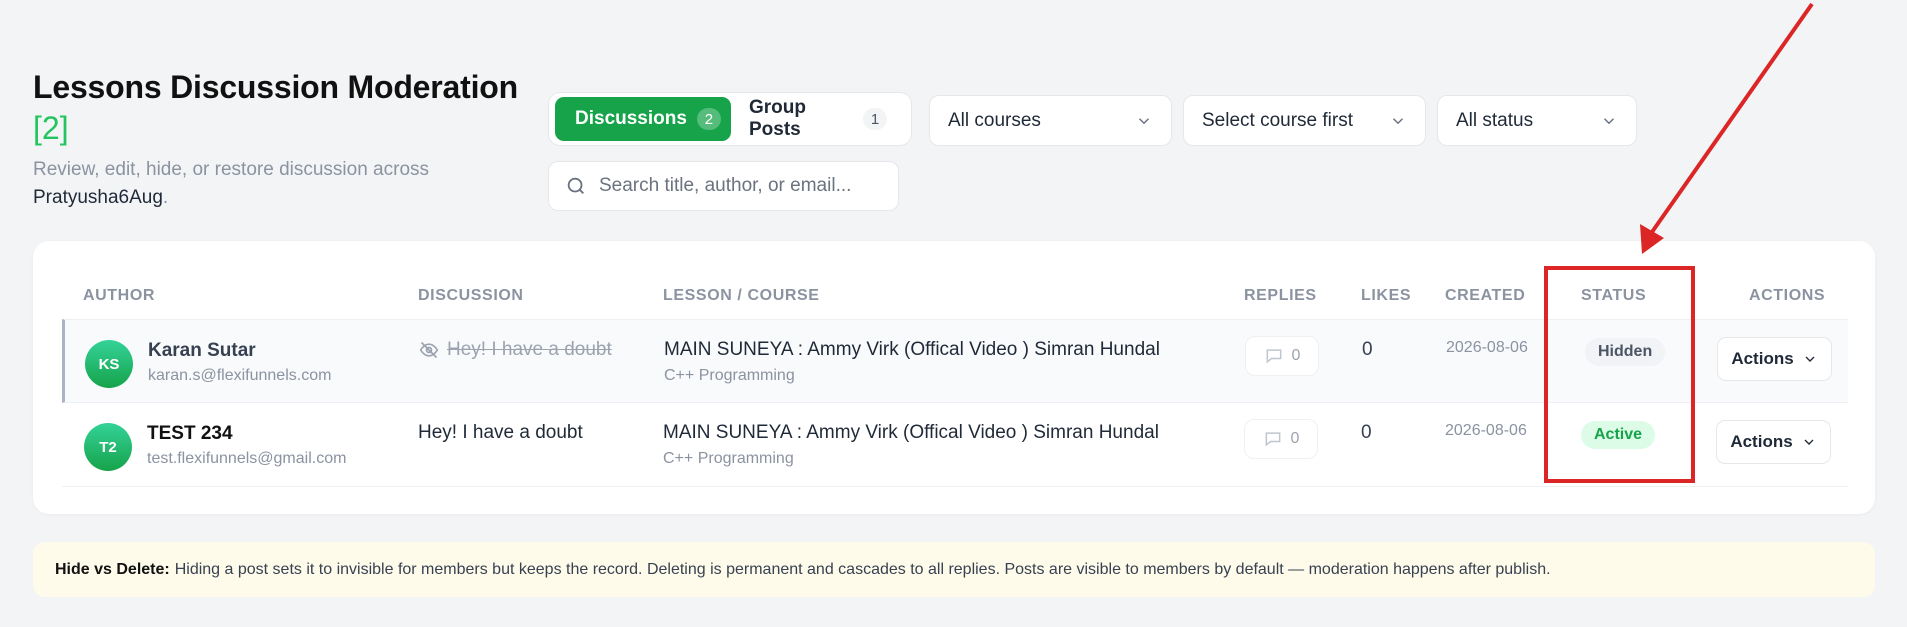  Describe the element at coordinates (1495, 120) in the screenshot. I see `status-select-value: All status` at that location.